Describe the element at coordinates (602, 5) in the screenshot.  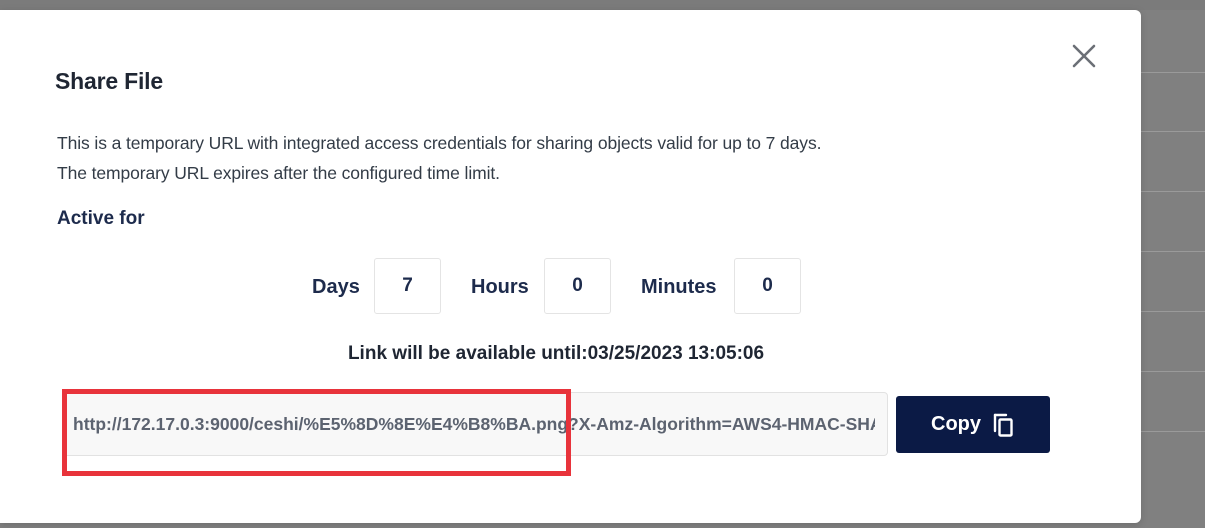
I see `backdrop-top-strip` at that location.